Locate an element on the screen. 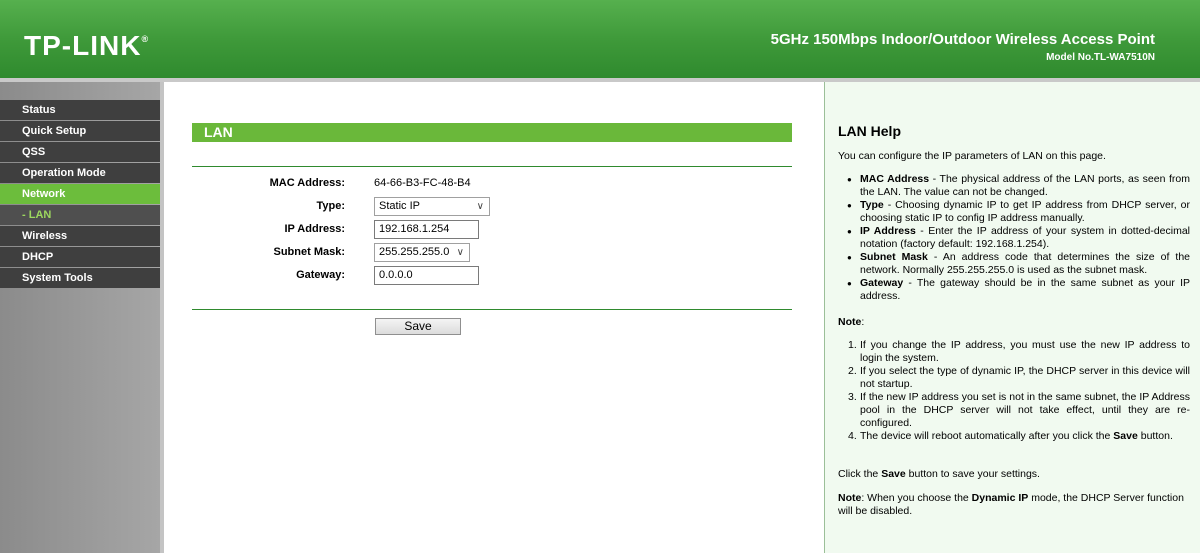 The height and width of the screenshot is (553, 1200). sidebar-item-qss: QSS is located at coordinates (80, 152).